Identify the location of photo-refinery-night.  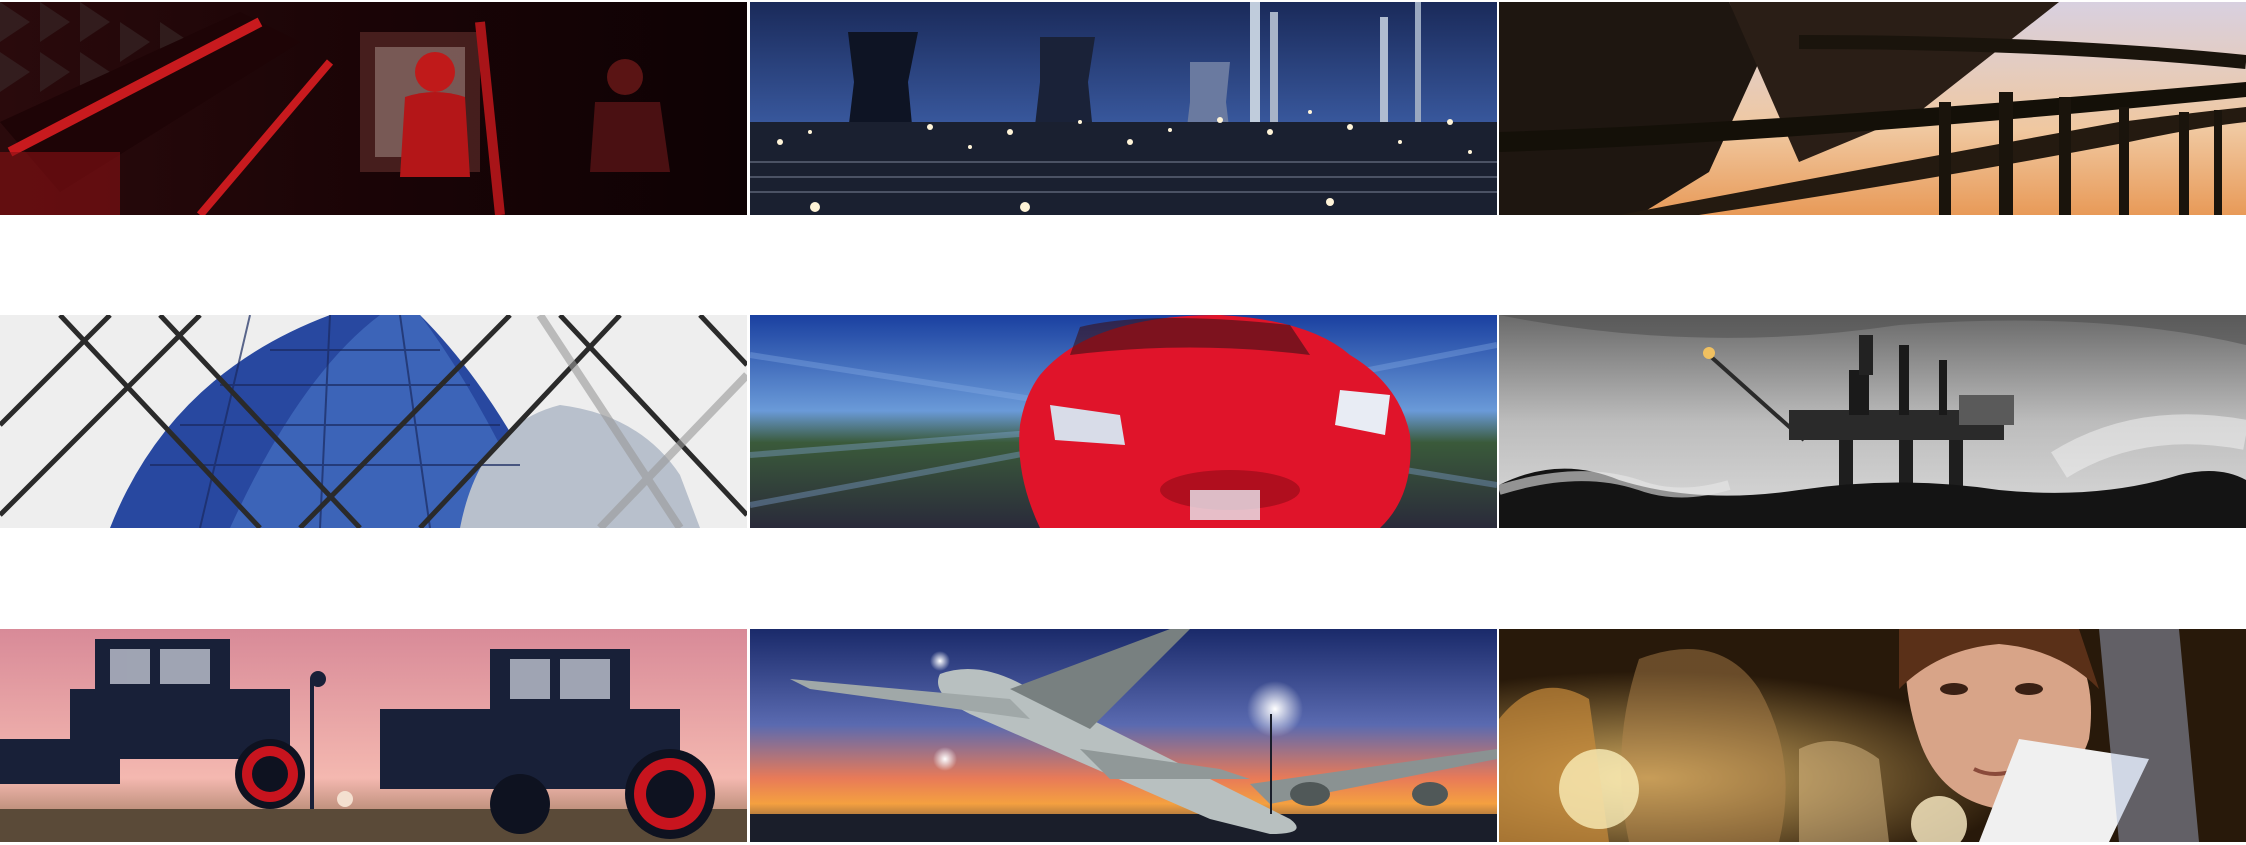
(1123, 108).